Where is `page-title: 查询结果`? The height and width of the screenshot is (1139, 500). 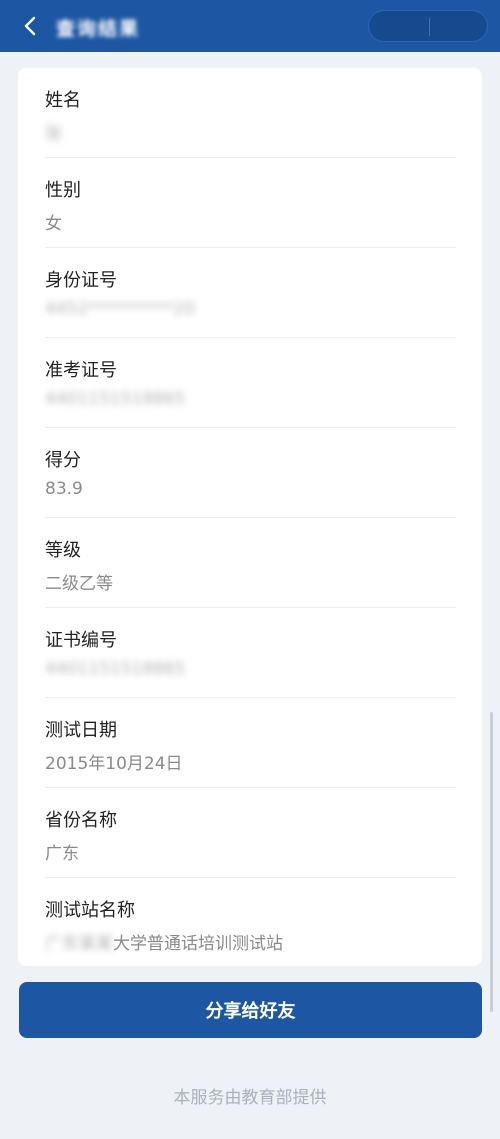
page-title: 查询结果 is located at coordinates (98, 29).